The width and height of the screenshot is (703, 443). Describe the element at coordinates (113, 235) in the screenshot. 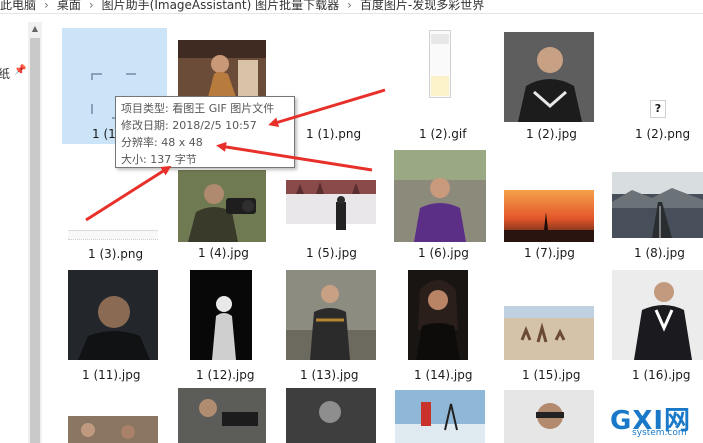

I see `image-thumbnail-strip` at that location.